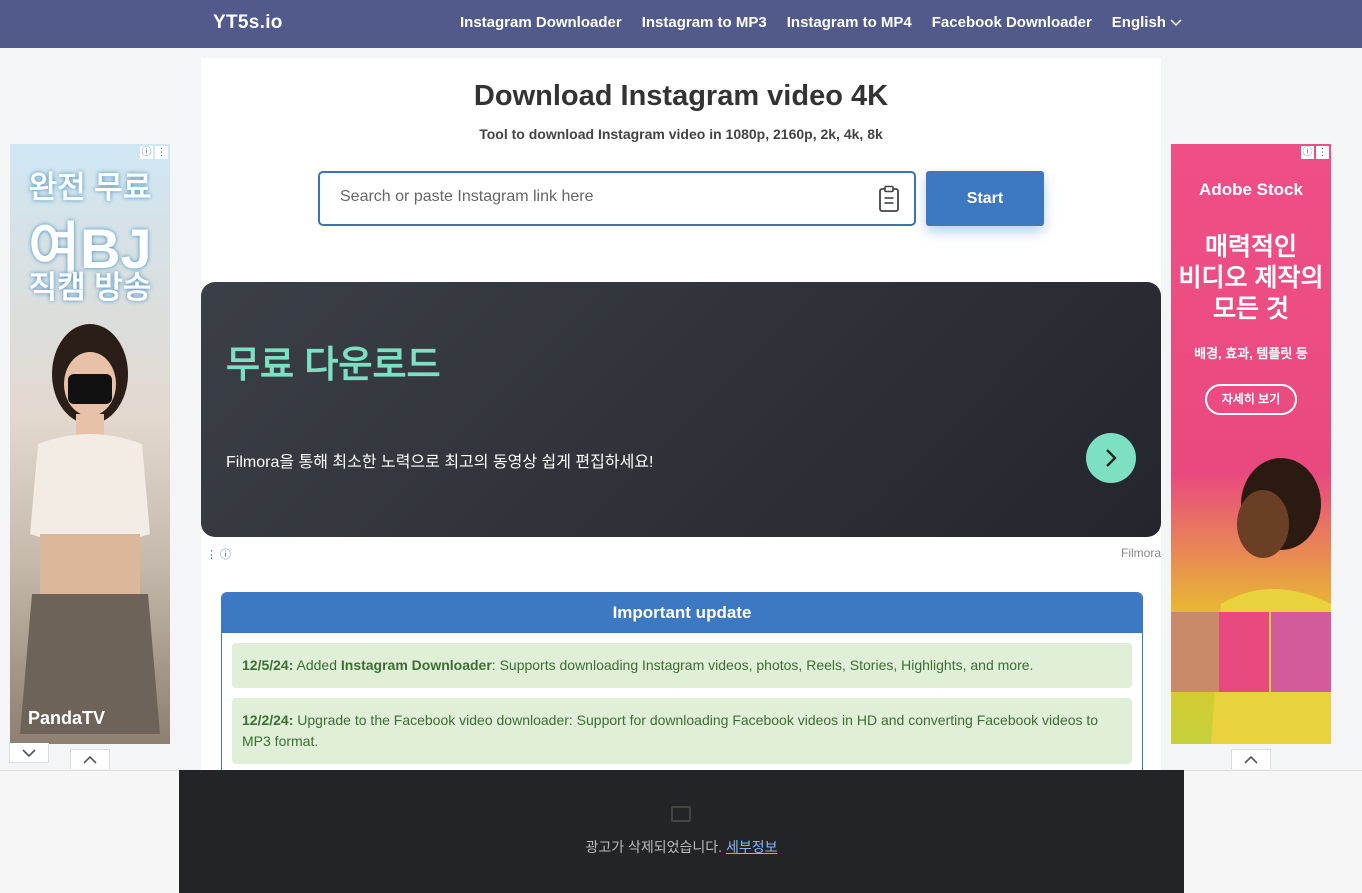 This screenshot has width=1362, height=893. What do you see at coordinates (1251, 353) in the screenshot?
I see `right-ad-subtitle: 배경, 효과, 템플릿 등` at bounding box center [1251, 353].